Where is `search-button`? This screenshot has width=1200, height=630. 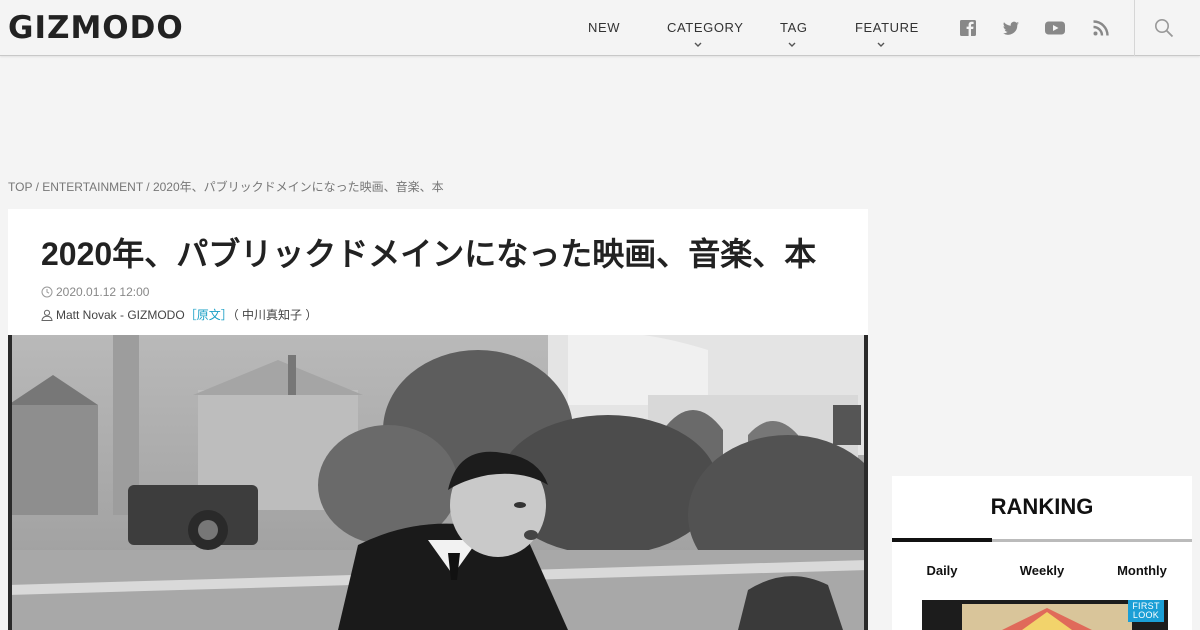
search-button is located at coordinates (1167, 28).